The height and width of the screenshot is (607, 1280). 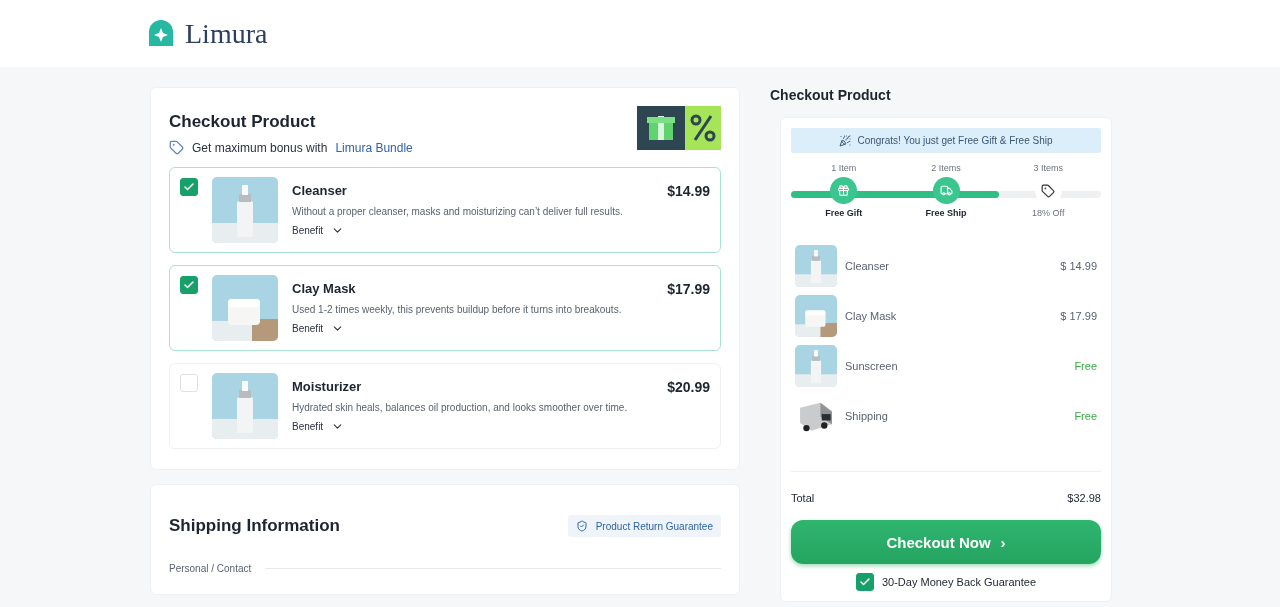 I want to click on total-amount: $32.98, so click(x=1084, y=498).